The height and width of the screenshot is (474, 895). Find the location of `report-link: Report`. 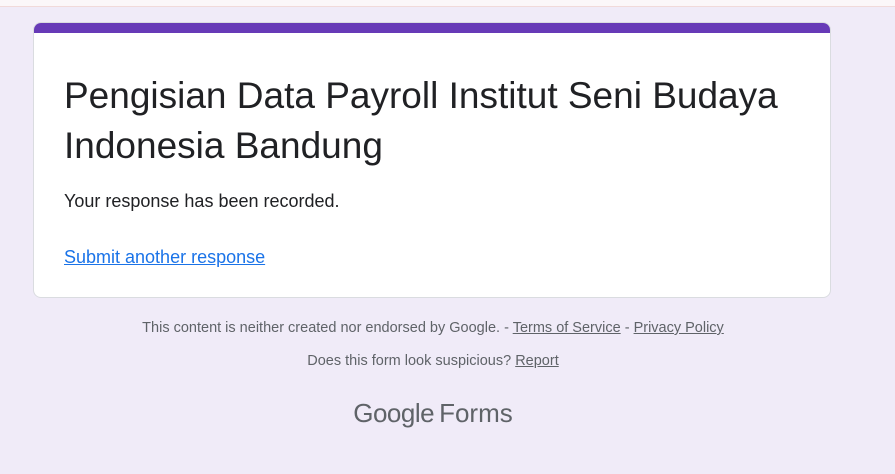

report-link: Report is located at coordinates (537, 361).